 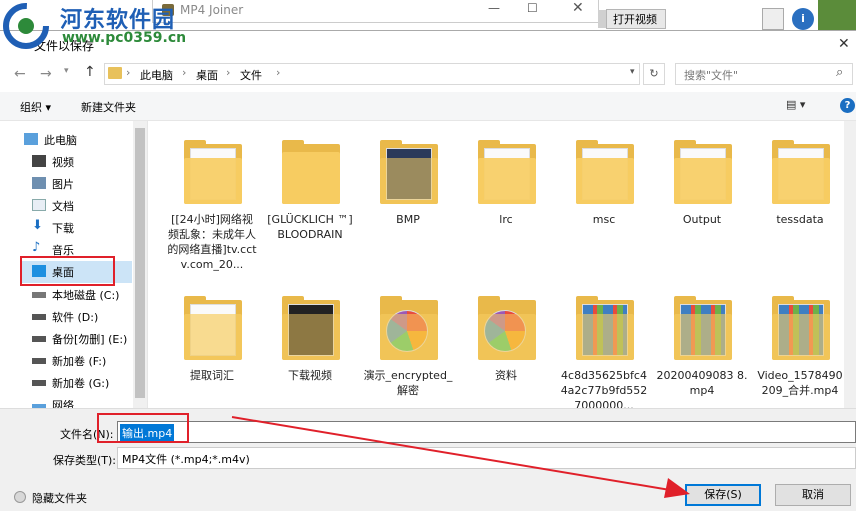 What do you see at coordinates (124, 38) in the screenshot?
I see `watermark-url: www.pc0359.cn` at bounding box center [124, 38].